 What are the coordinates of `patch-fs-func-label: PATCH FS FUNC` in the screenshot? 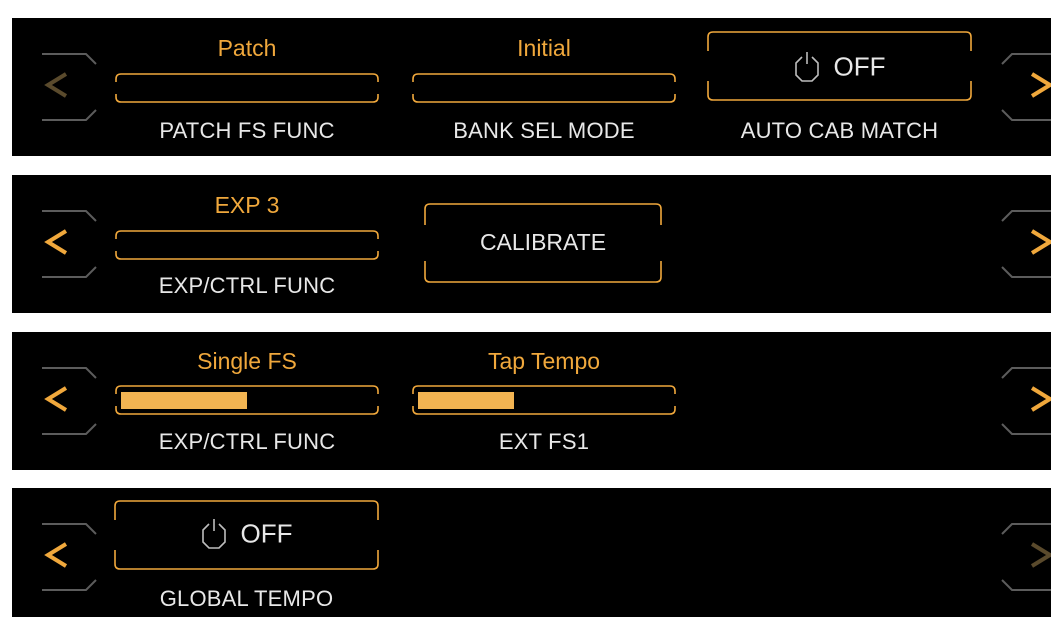 It's located at (247, 130).